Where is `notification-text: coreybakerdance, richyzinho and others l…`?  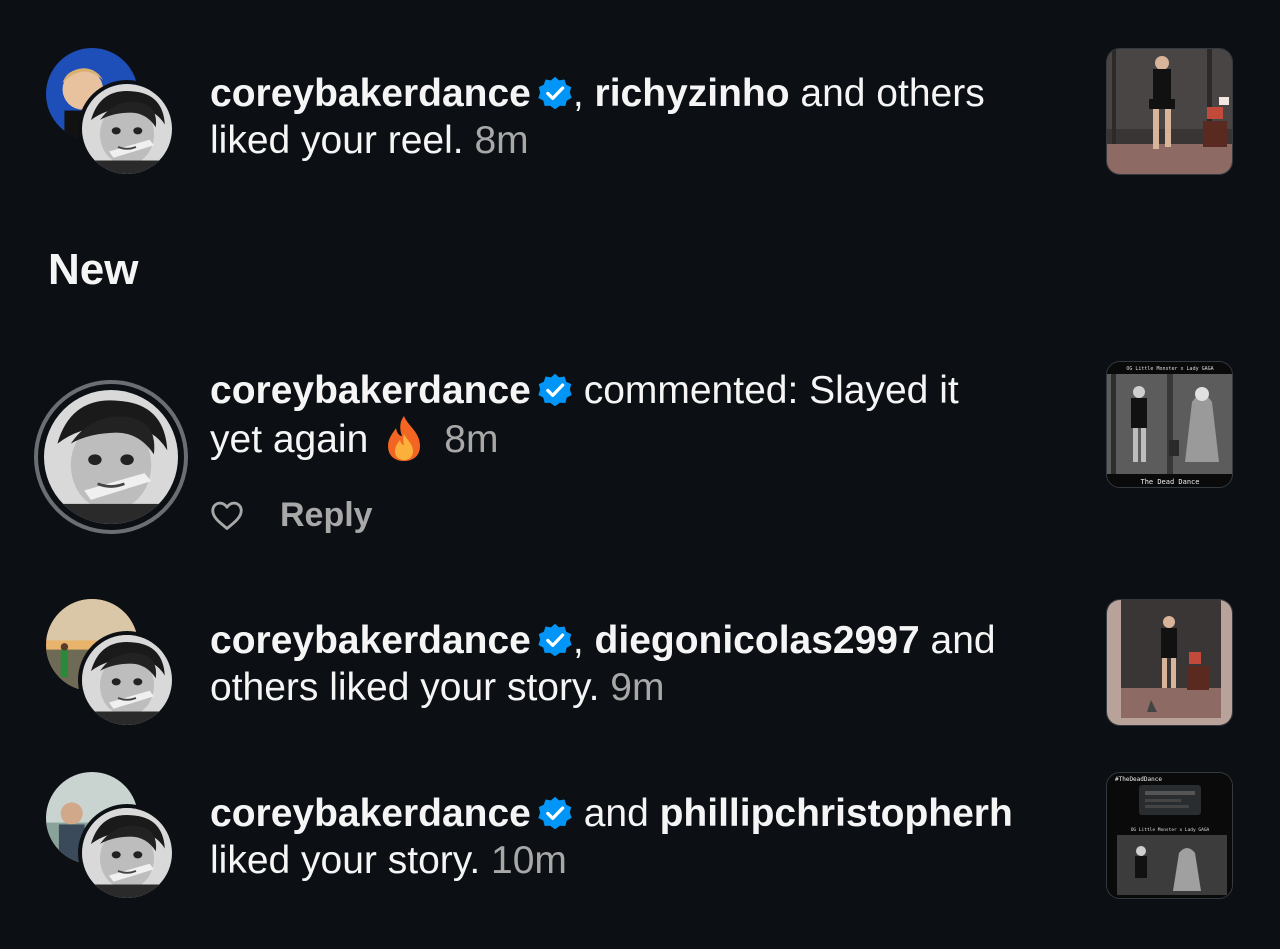
notification-text: coreybakerdance, richyzinho and others l… is located at coordinates (650, 117).